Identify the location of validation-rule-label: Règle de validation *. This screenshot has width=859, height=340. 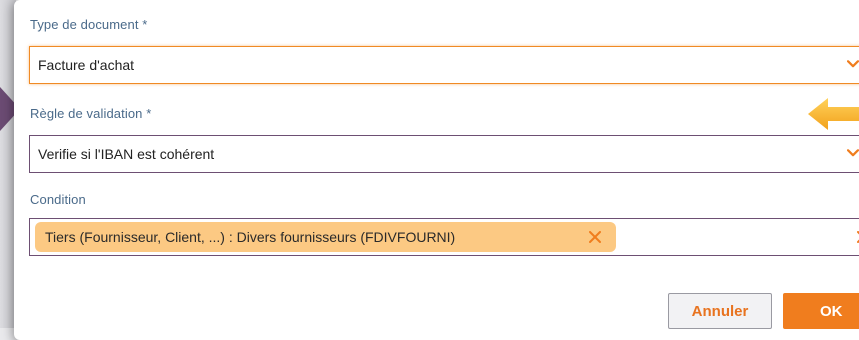
(91, 113).